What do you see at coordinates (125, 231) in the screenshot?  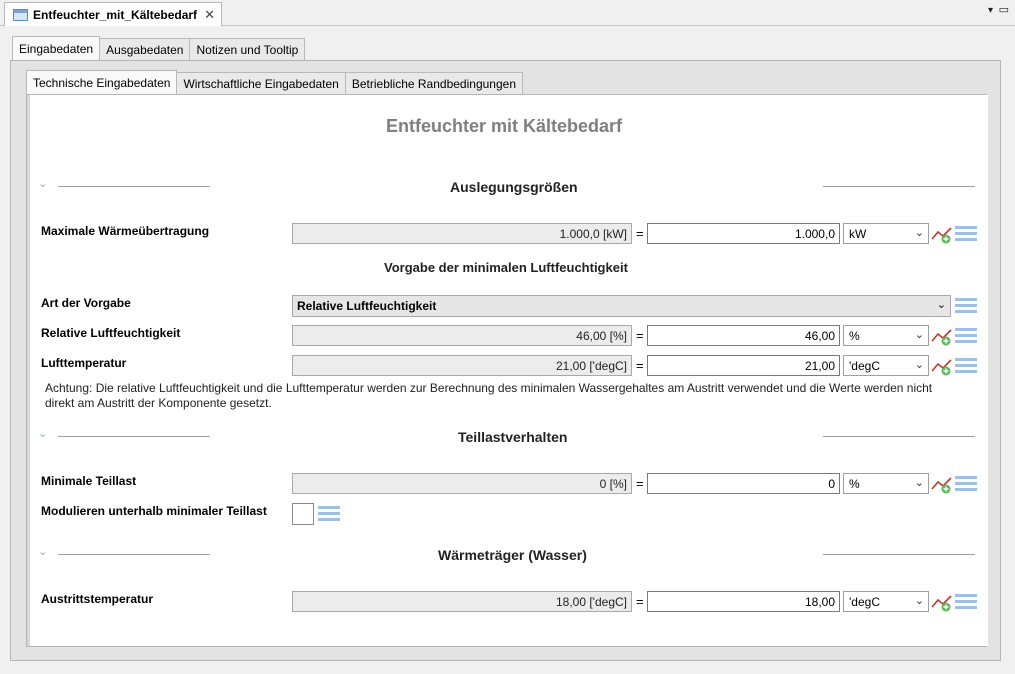 I see `label-max-waerme: Maximale Wärmeübertragung` at bounding box center [125, 231].